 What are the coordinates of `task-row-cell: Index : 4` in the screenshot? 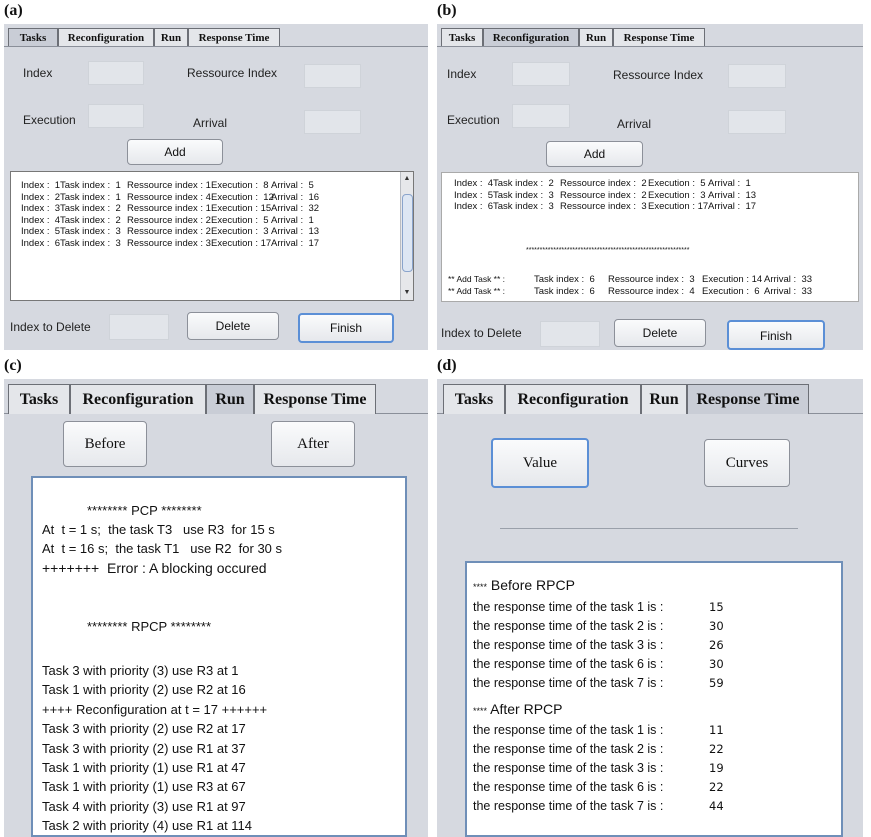 It's located at (41, 220).